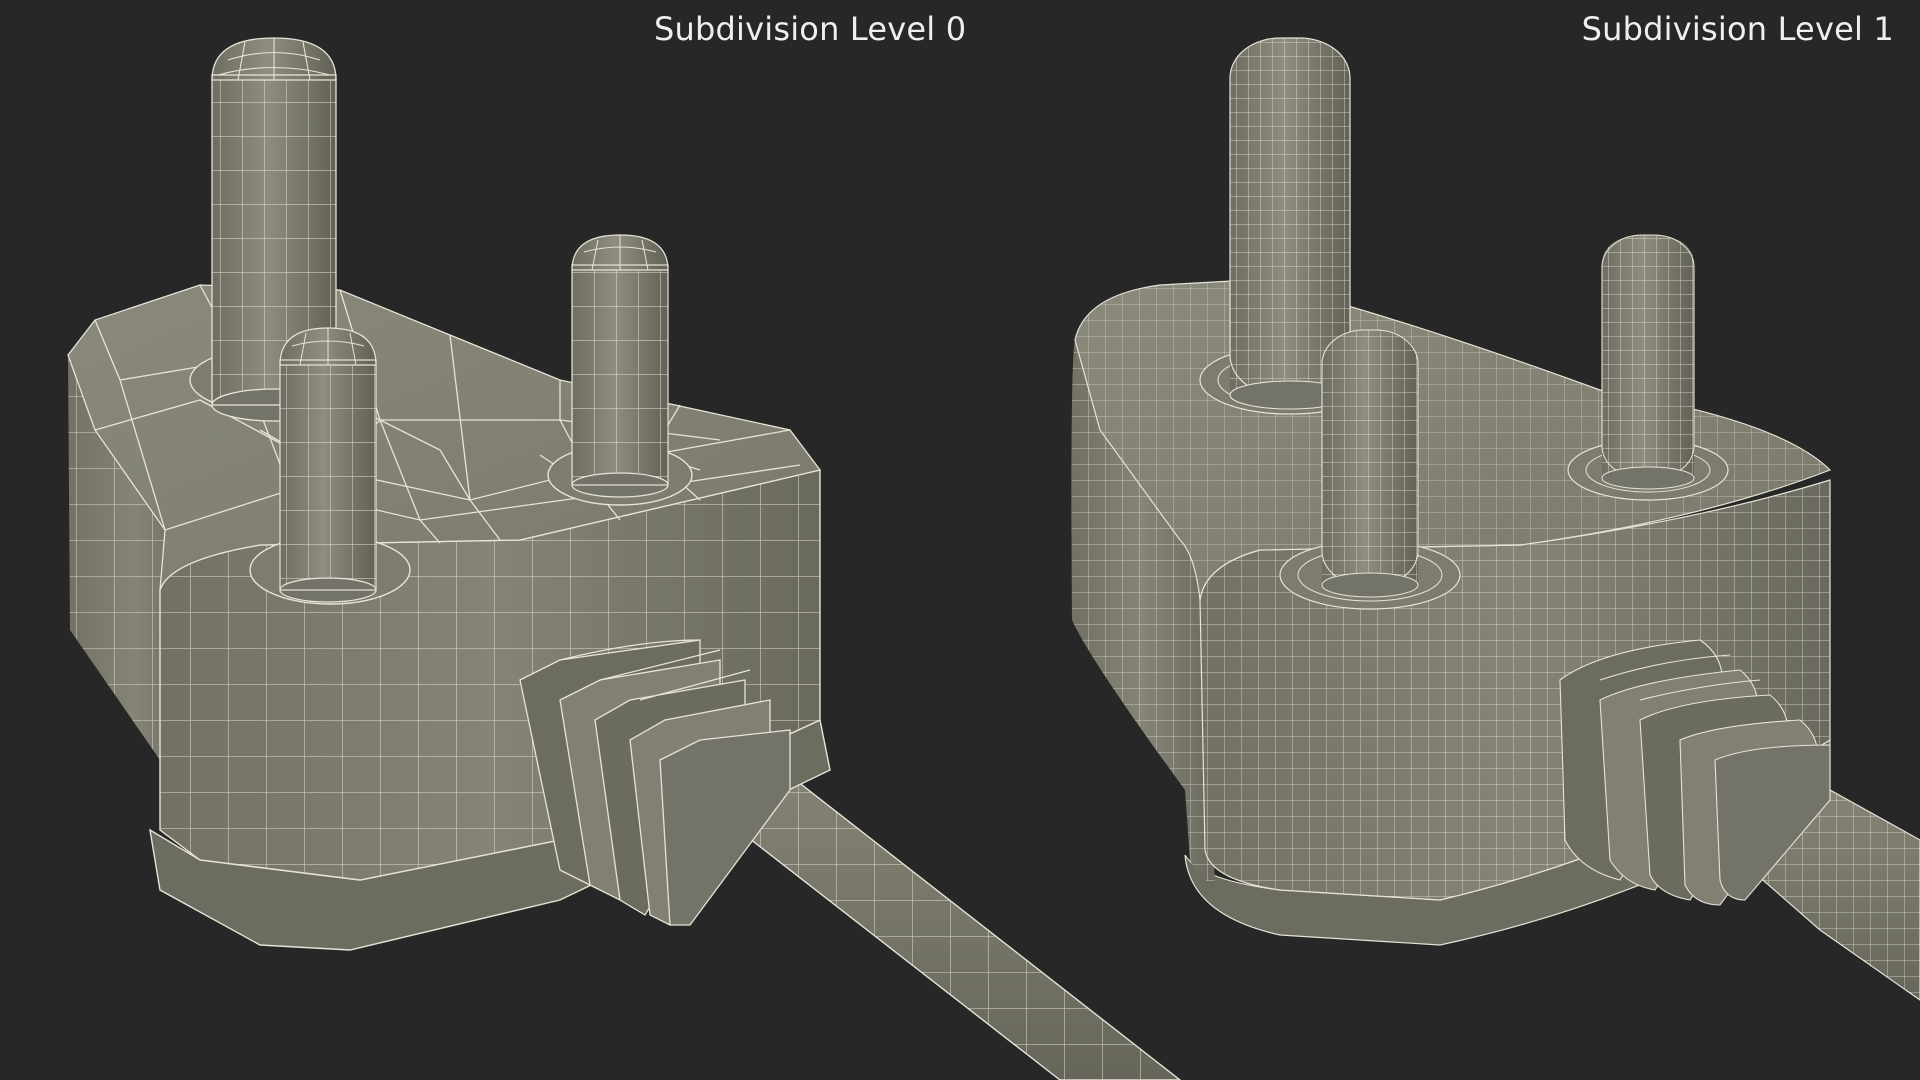 The width and height of the screenshot is (1920, 1080). I want to click on subdivision-level-0-label: Subdivision Level 0, so click(810, 29).